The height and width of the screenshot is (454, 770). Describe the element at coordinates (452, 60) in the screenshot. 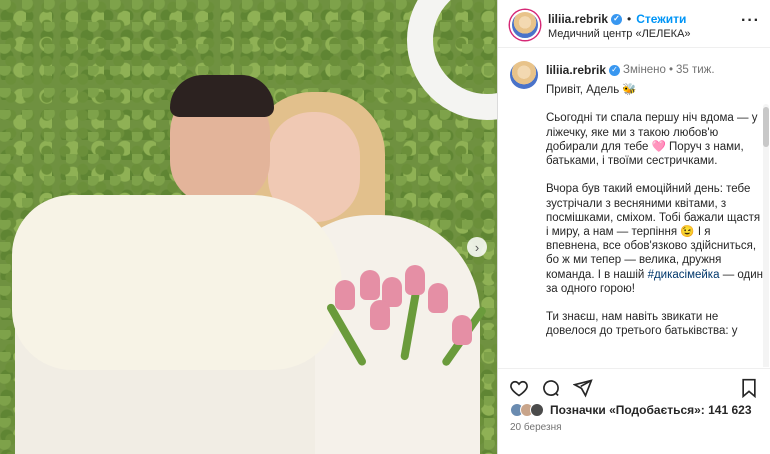

I see `clinic-logo` at that location.